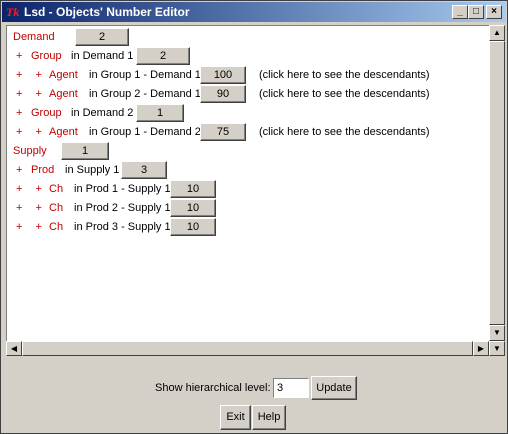 This screenshot has width=508, height=434. What do you see at coordinates (497, 348) in the screenshot?
I see `scroll-down-small-icon: ▼` at bounding box center [497, 348].